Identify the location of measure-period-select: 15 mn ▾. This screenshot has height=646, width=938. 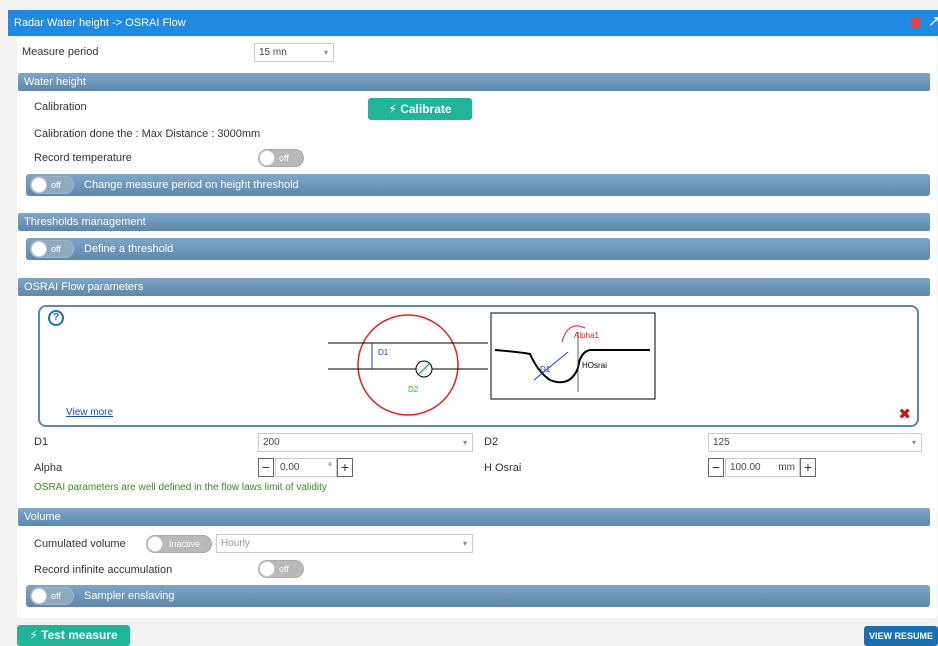
(294, 52).